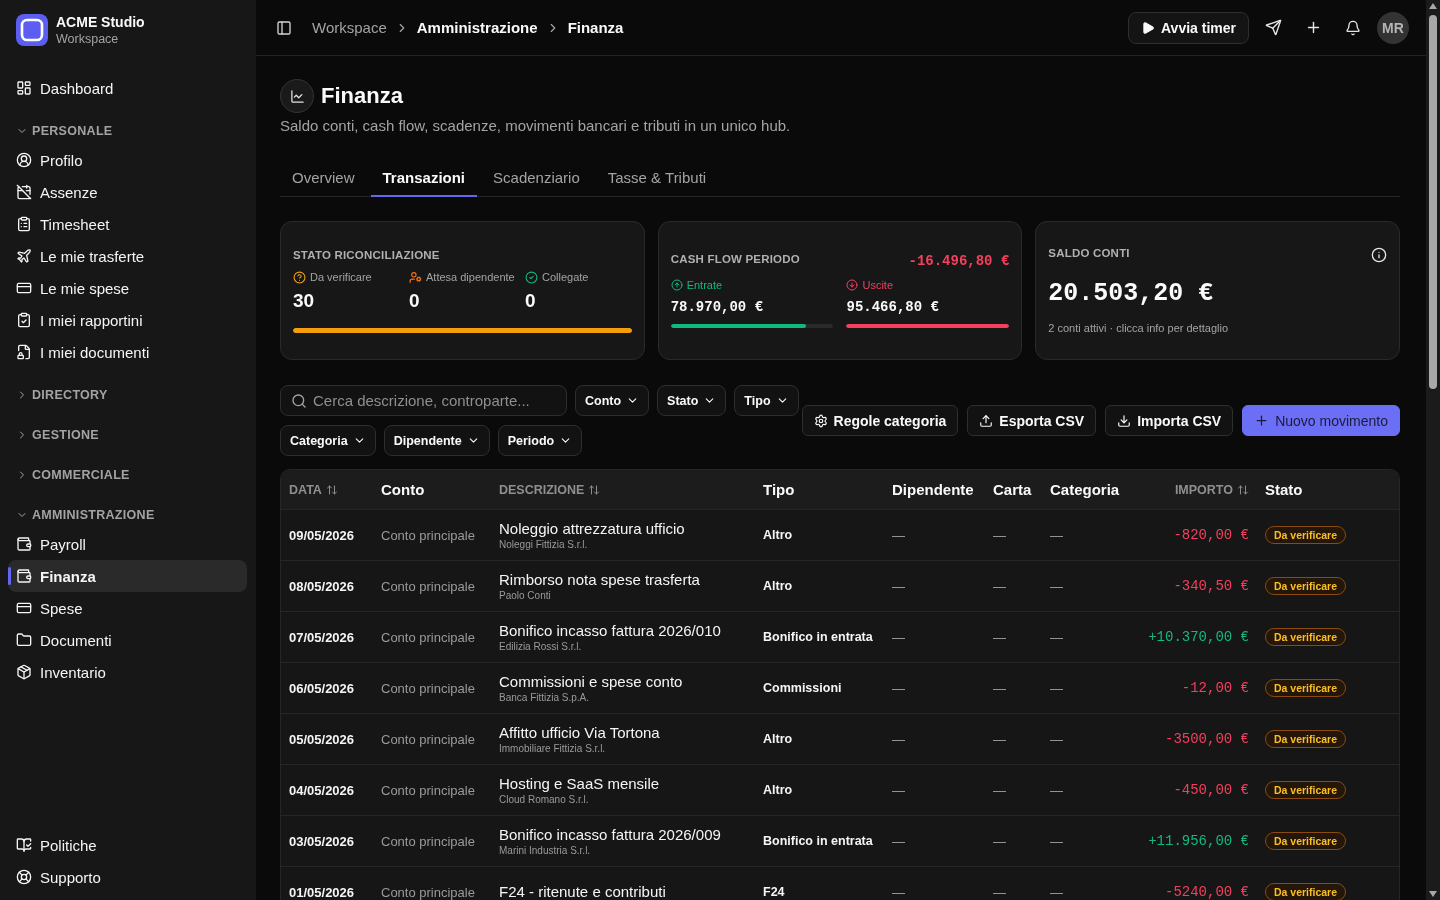  What do you see at coordinates (766, 400) in the screenshot?
I see `filter-dropdown: Tipo` at bounding box center [766, 400].